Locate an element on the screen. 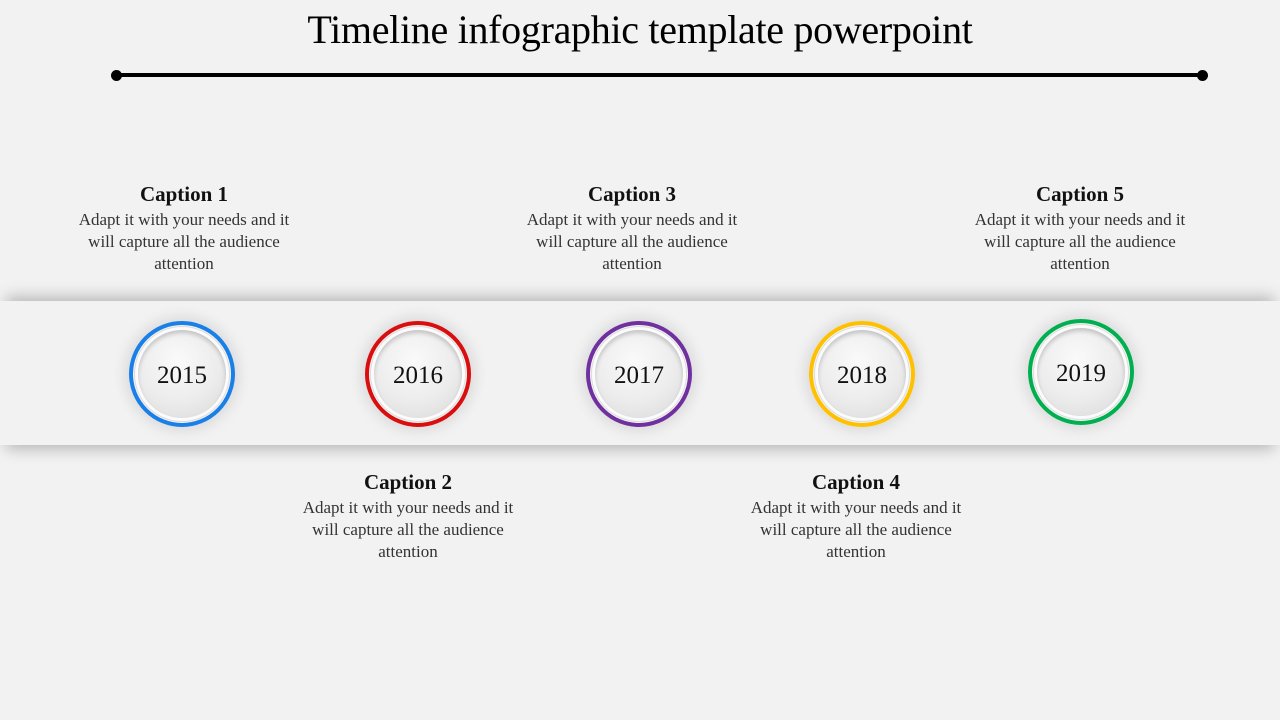 This screenshot has height=720, width=1280. timeline-node-2019: 2019 is located at coordinates (1081, 372).